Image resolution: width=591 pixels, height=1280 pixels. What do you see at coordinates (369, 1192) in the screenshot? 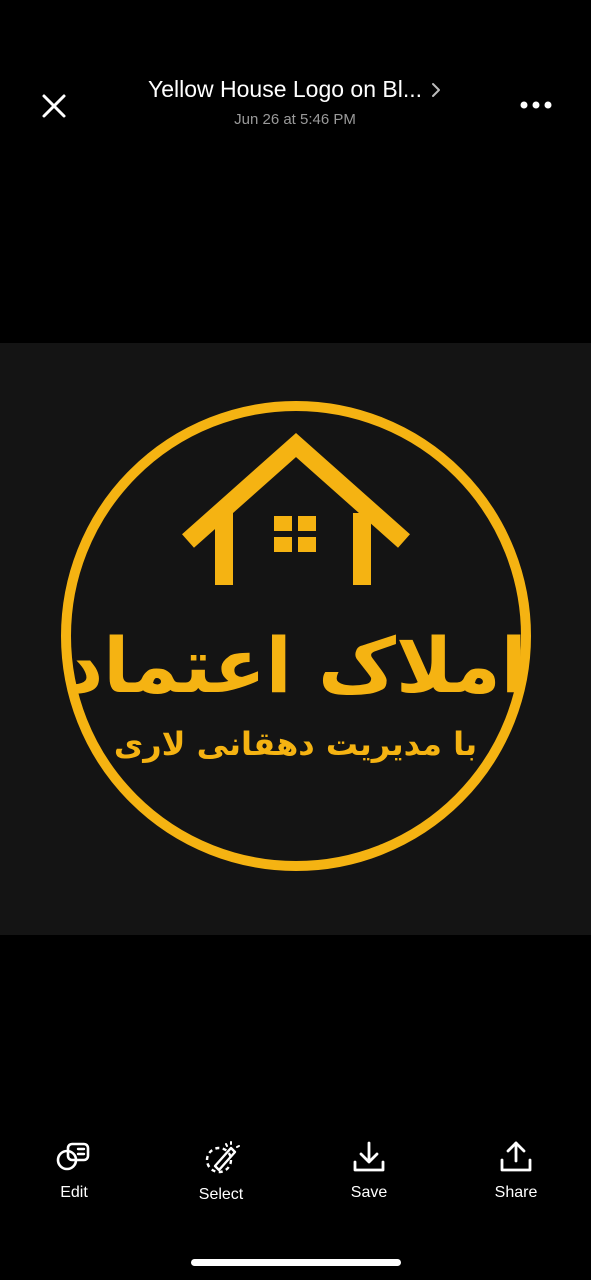
I see `save-label: Save` at bounding box center [369, 1192].